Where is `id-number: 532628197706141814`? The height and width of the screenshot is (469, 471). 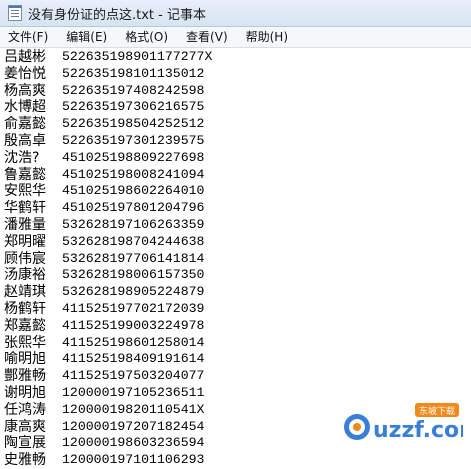
id-number: 532628197706141814 is located at coordinates (133, 258).